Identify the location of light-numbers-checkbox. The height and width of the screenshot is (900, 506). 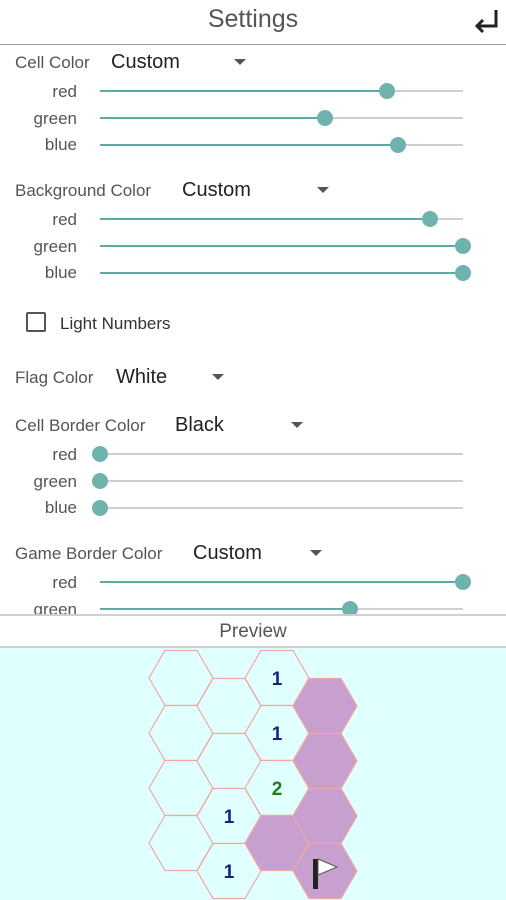
(36, 322).